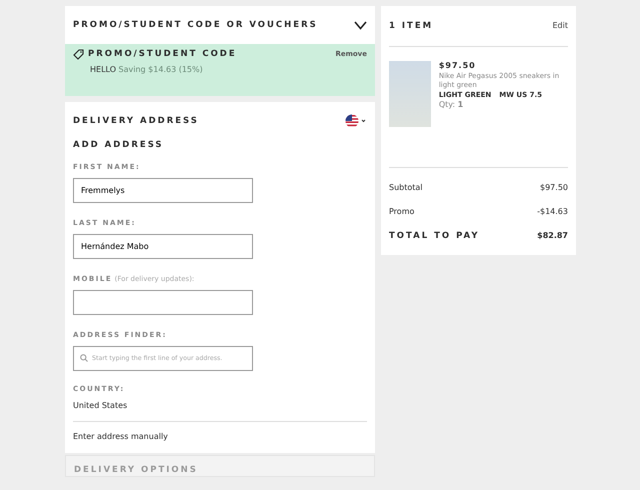  What do you see at coordinates (411, 26) in the screenshot?
I see `bag-title: 1 ITEM` at bounding box center [411, 26].